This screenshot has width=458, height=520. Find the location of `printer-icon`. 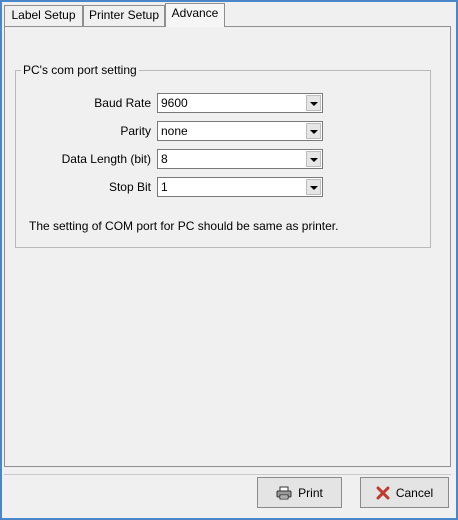

printer-icon is located at coordinates (284, 493).